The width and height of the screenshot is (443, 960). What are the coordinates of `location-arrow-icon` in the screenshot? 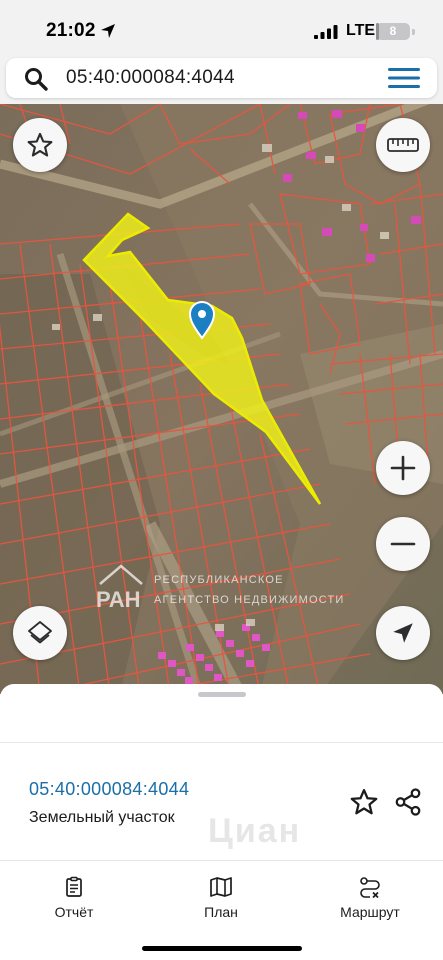 It's located at (108, 31).